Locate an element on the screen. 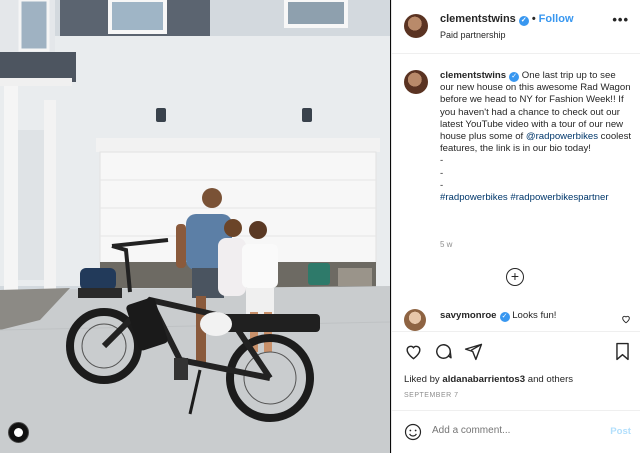  add-comment-input is located at coordinates (512, 430).